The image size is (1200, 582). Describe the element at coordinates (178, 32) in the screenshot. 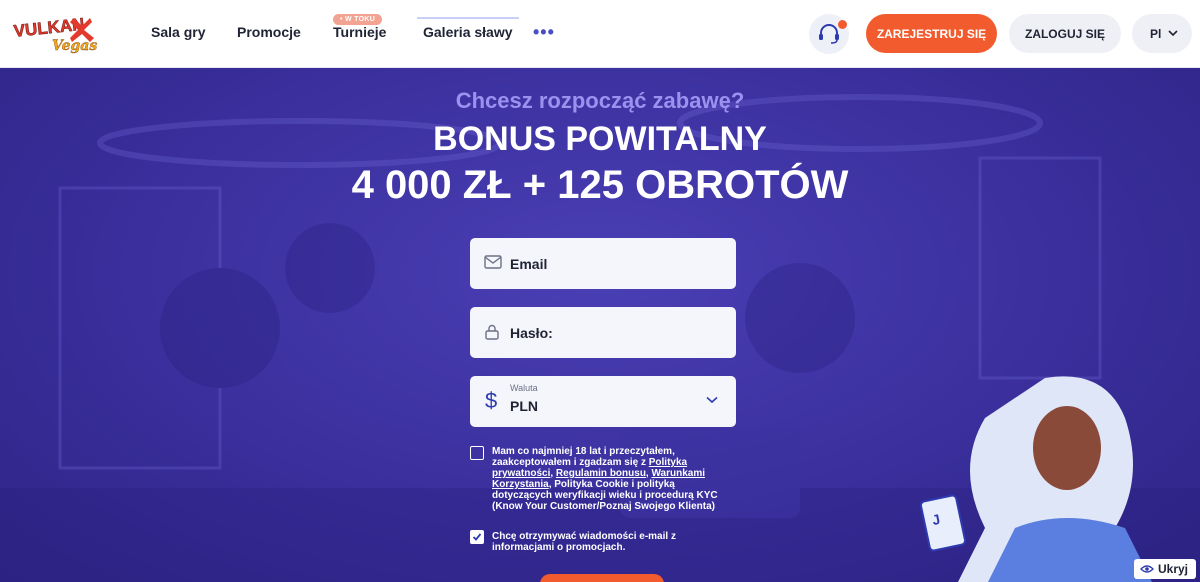

I see `nav-sala-gry: Sala gry` at that location.